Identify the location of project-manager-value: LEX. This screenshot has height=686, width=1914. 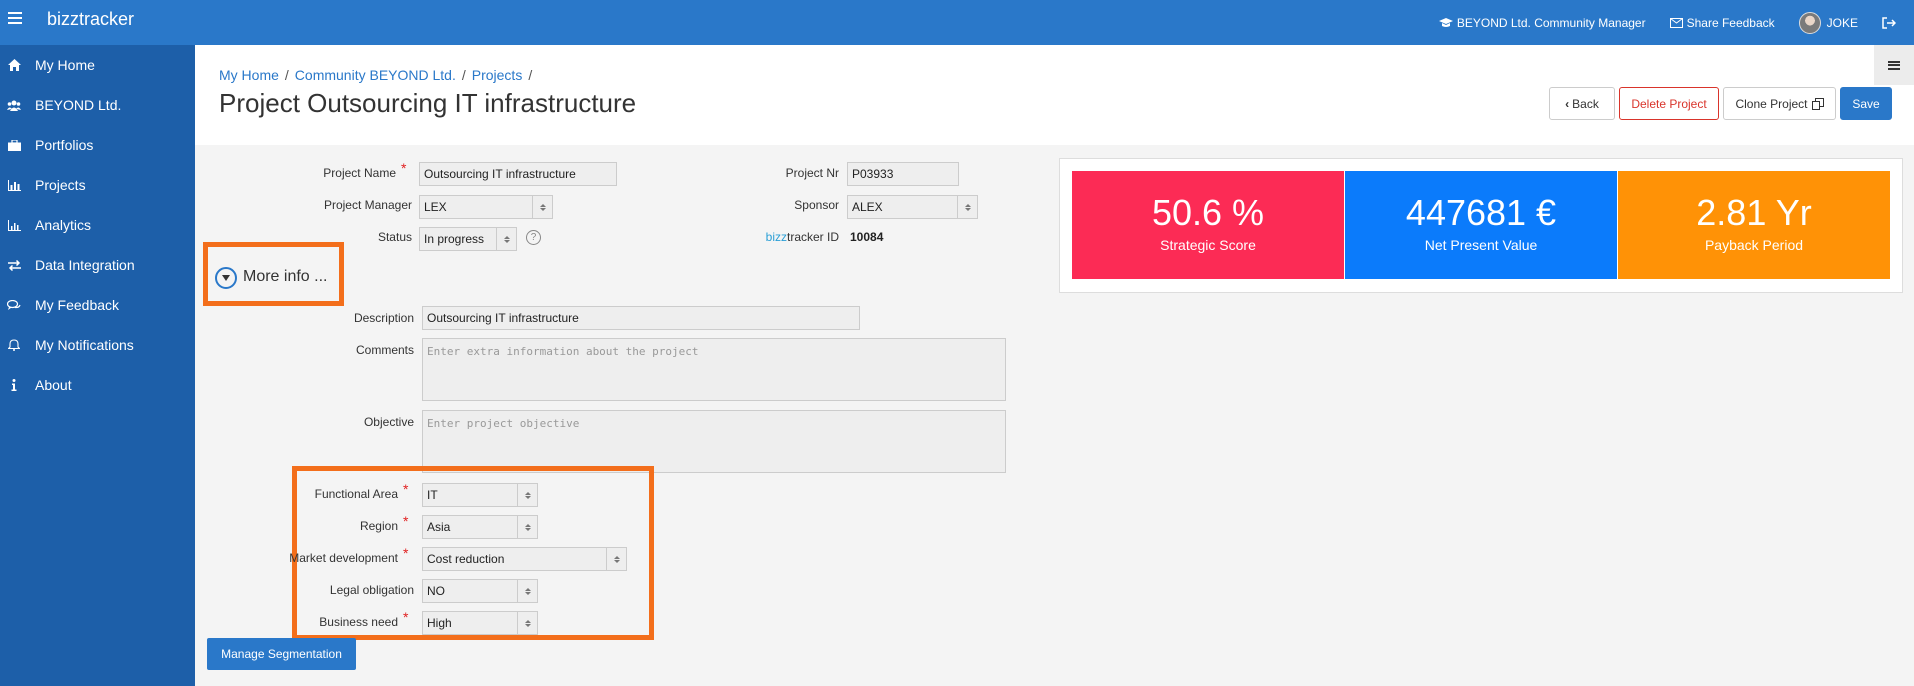
(435, 207).